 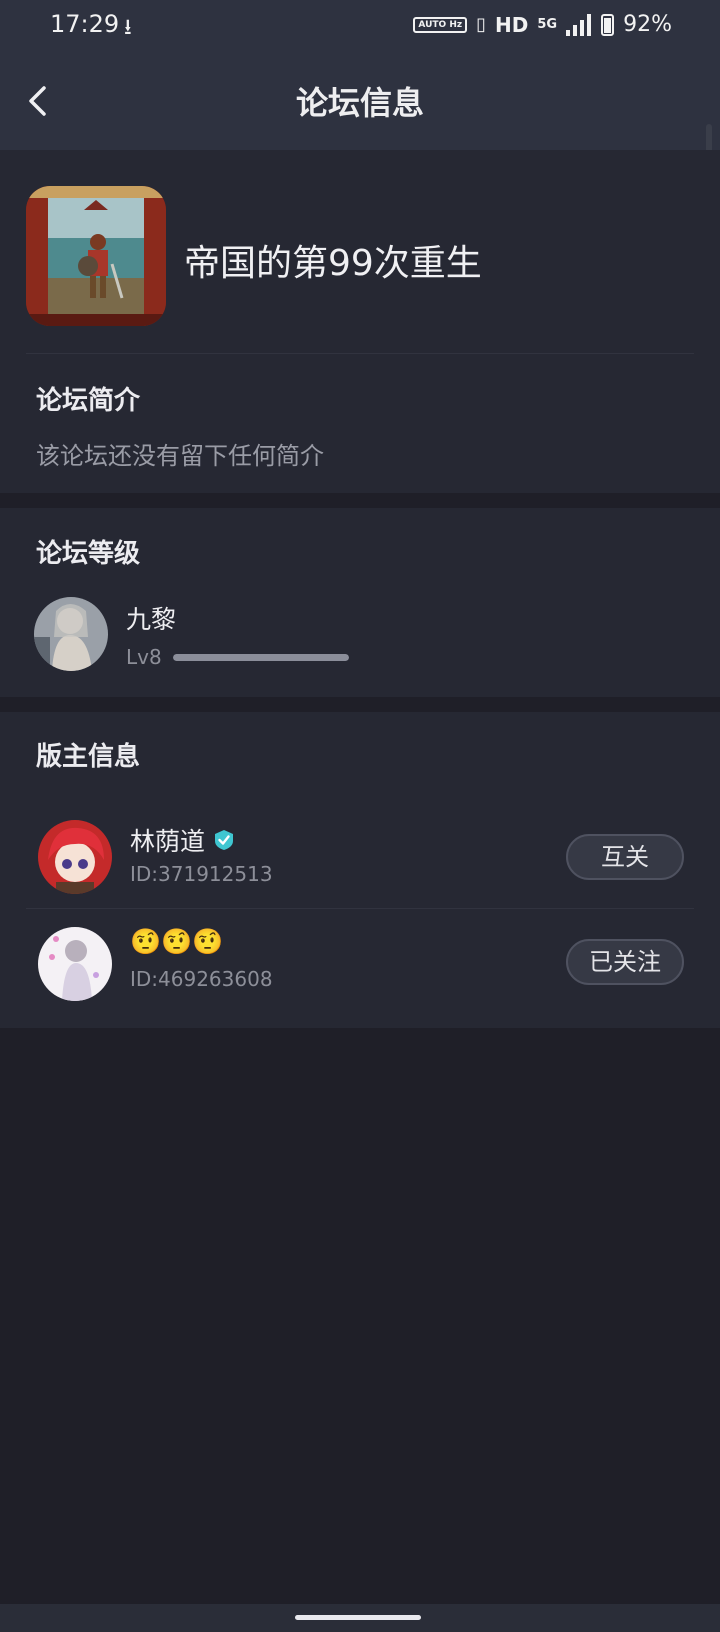 What do you see at coordinates (359, 103) in the screenshot?
I see `page-title: 论坛信息` at bounding box center [359, 103].